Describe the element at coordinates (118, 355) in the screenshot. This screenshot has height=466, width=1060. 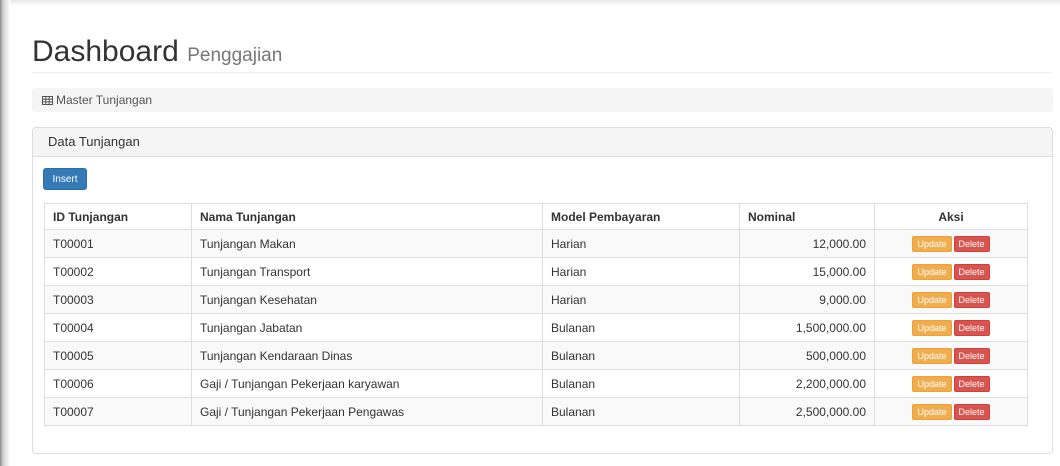
I see `cell-id: T00005` at that location.